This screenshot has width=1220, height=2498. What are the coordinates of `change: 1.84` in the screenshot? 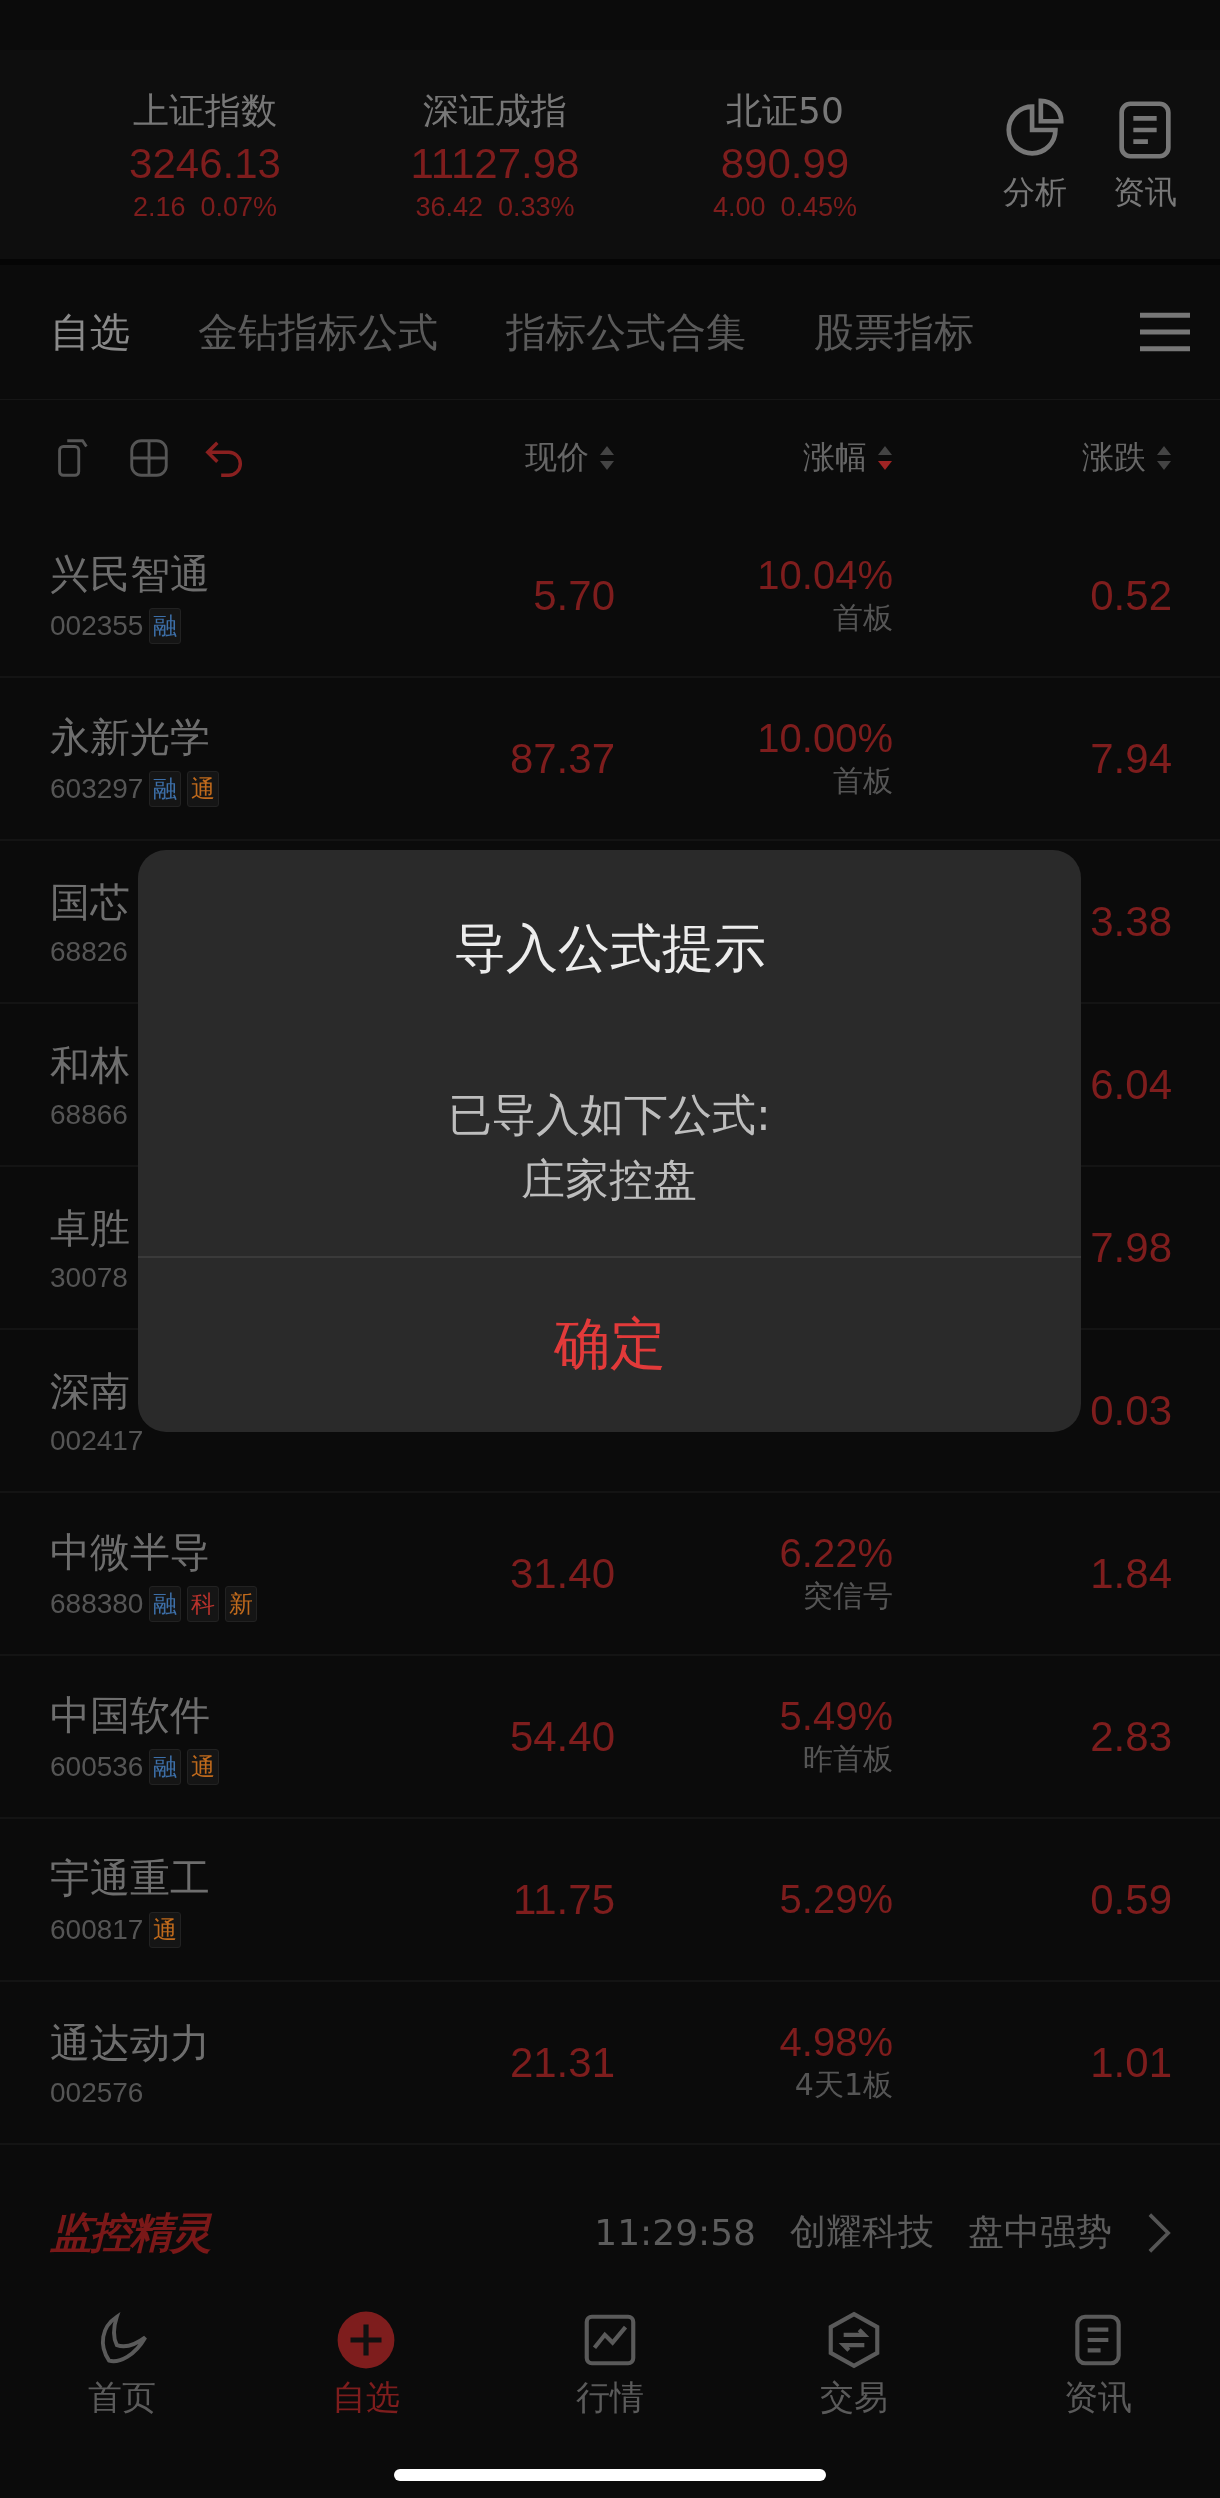 It's located at (1131, 1573).